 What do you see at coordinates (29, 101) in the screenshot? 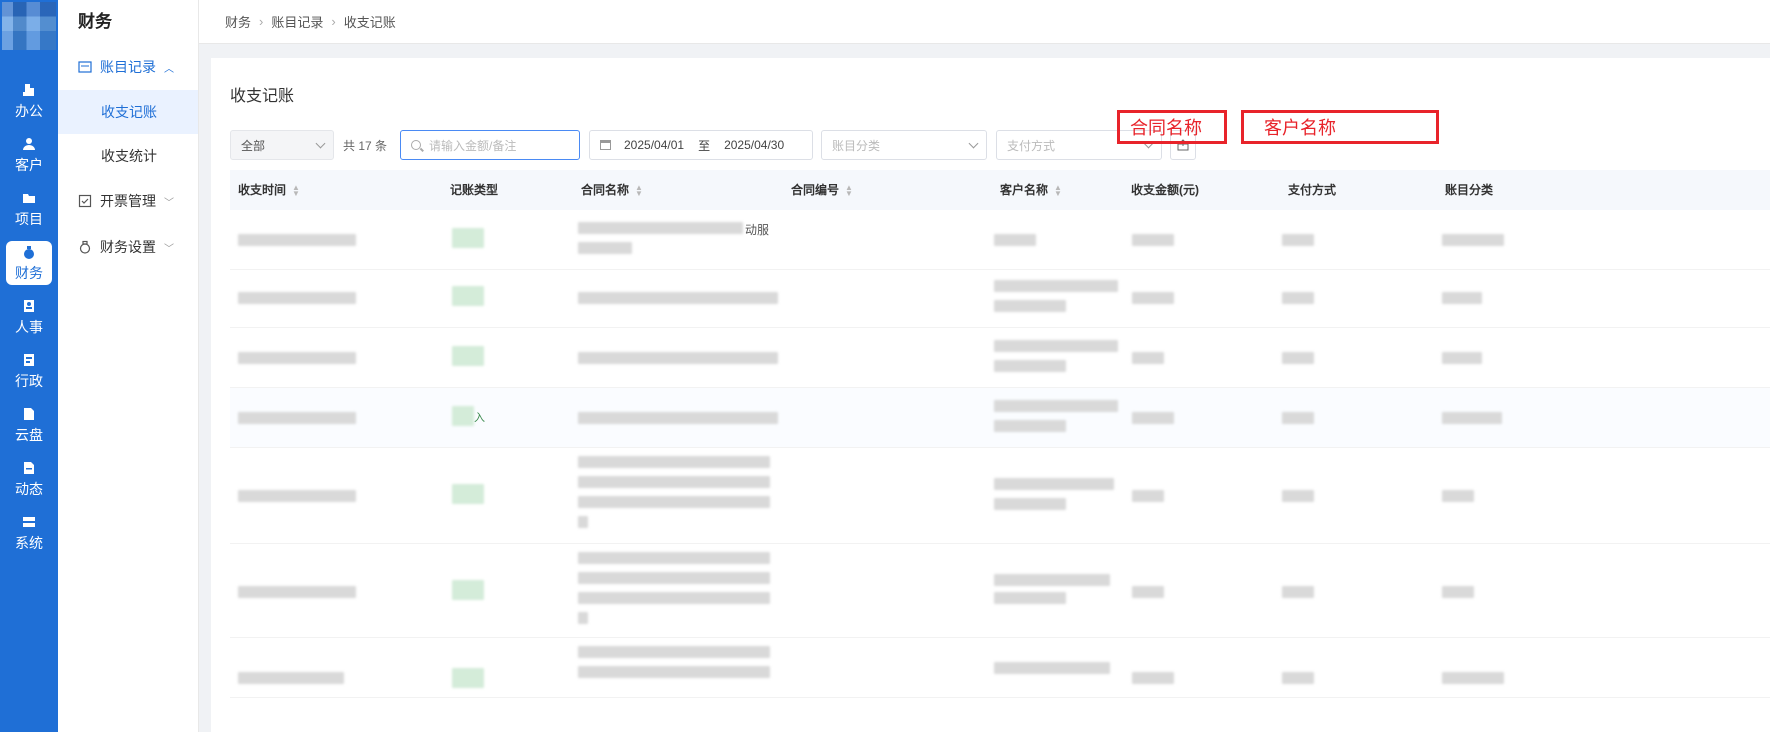
I see `nav-item-office: 办公` at bounding box center [29, 101].